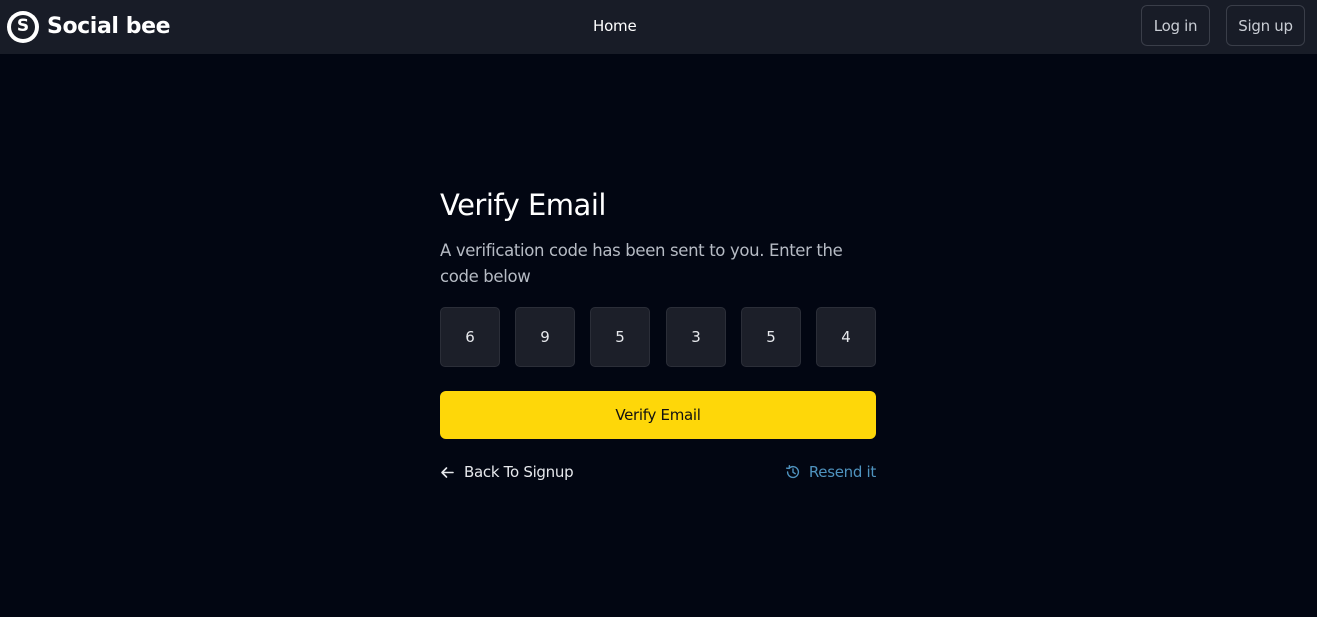 This screenshot has width=1317, height=617. What do you see at coordinates (1175, 25) in the screenshot?
I see `login-button: Log in` at bounding box center [1175, 25].